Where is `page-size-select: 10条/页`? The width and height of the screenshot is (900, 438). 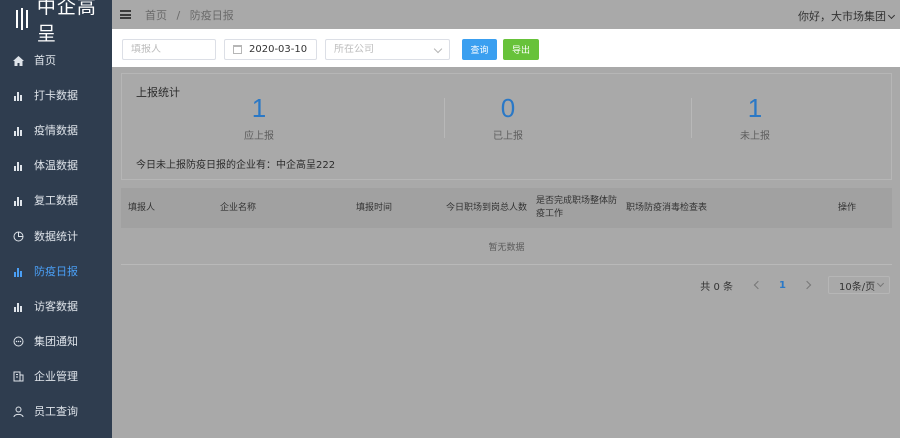
page-size-select: 10条/页 is located at coordinates (859, 285).